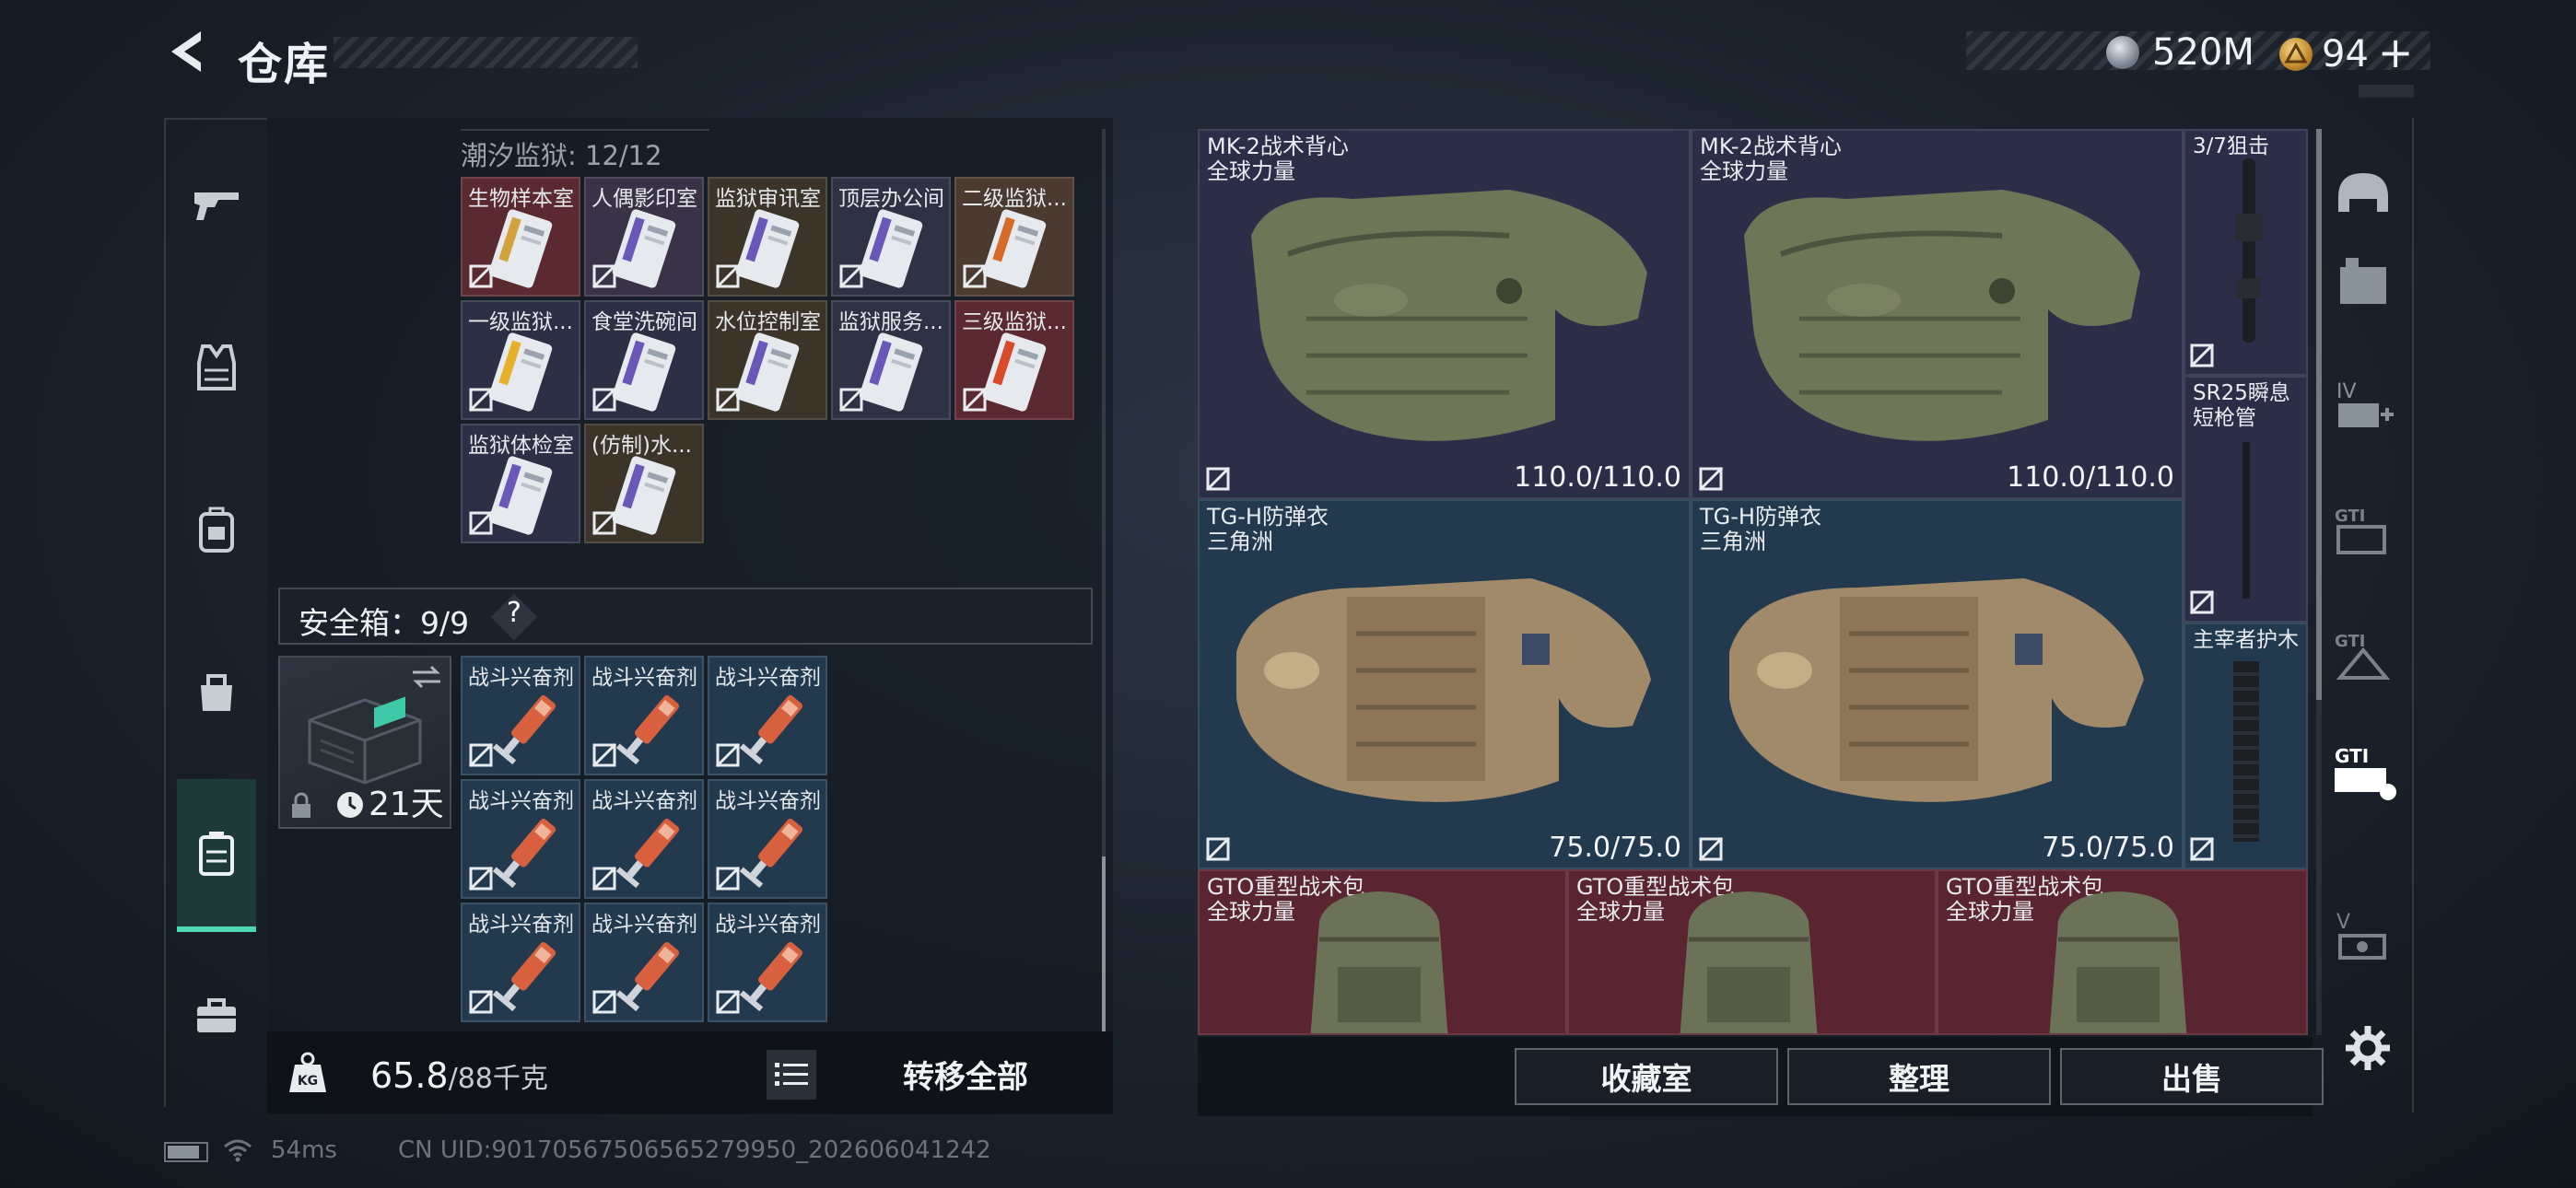 This screenshot has width=2576, height=1188. I want to click on weight-icon: KG, so click(308, 1073).